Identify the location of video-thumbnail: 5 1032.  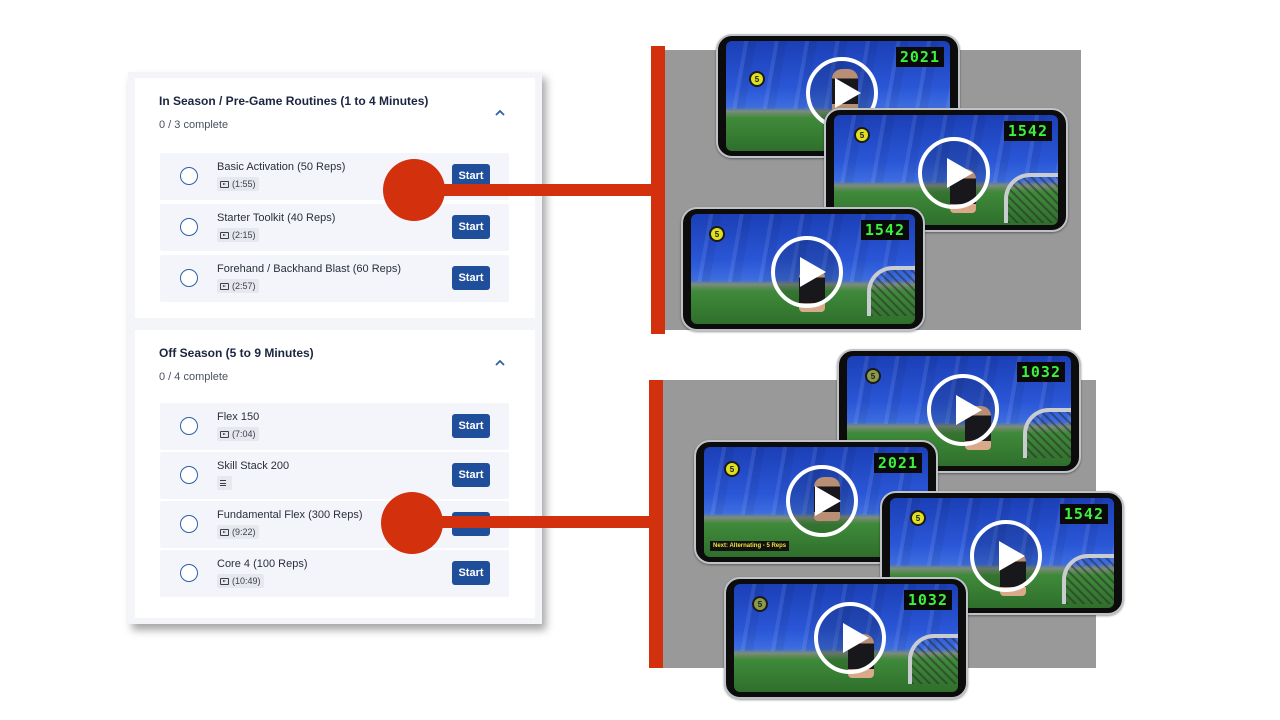
(846, 638).